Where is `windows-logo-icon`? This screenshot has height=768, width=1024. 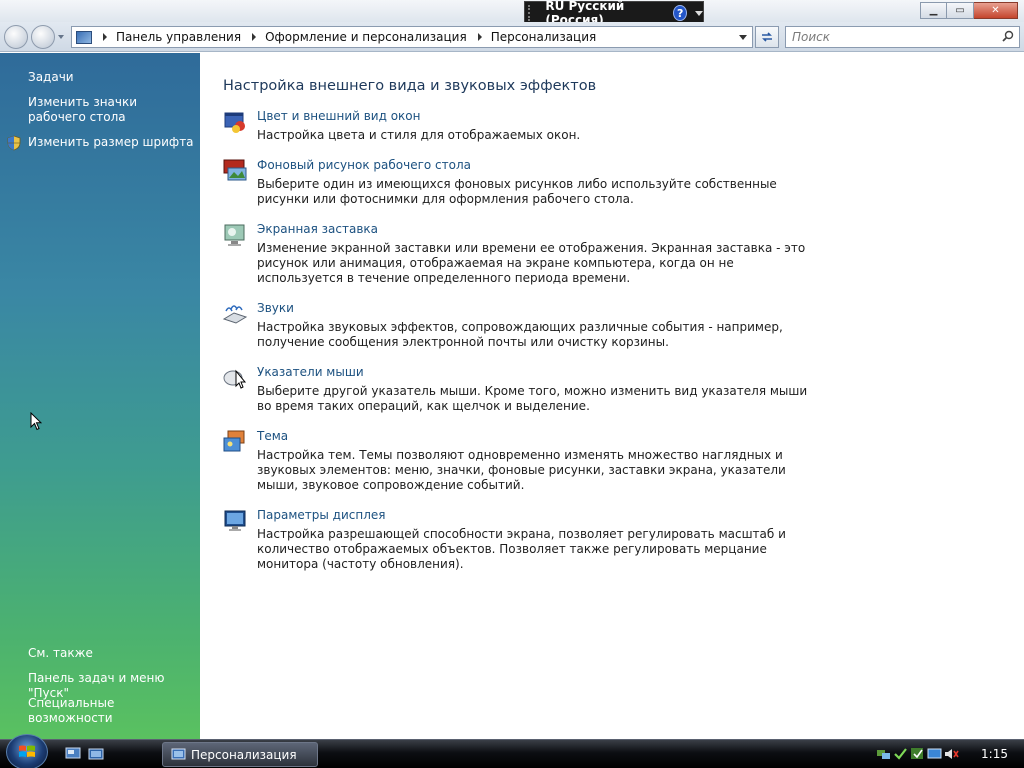
windows-logo-icon is located at coordinates (27, 751).